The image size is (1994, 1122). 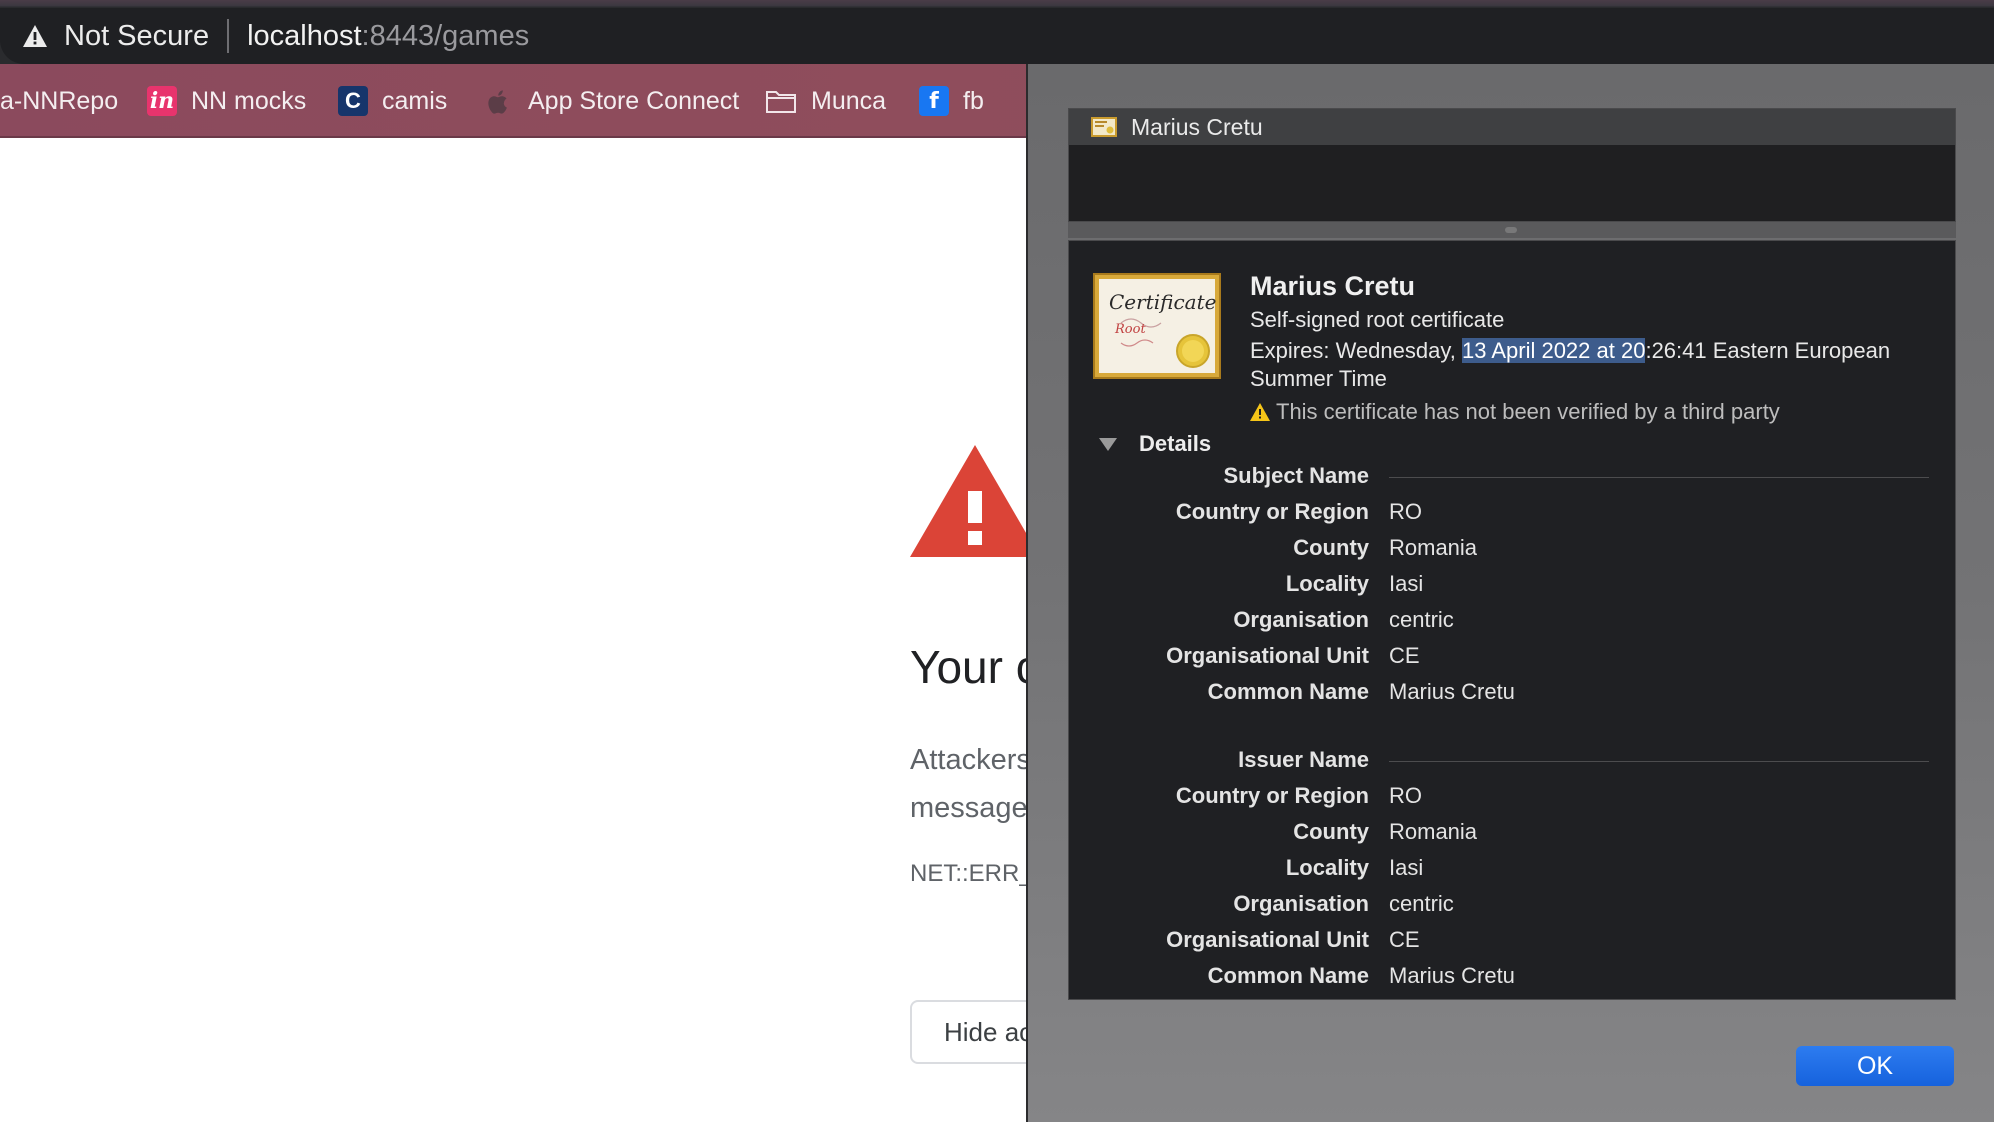 What do you see at coordinates (973, 100) in the screenshot?
I see `bookmark-label: fb` at bounding box center [973, 100].